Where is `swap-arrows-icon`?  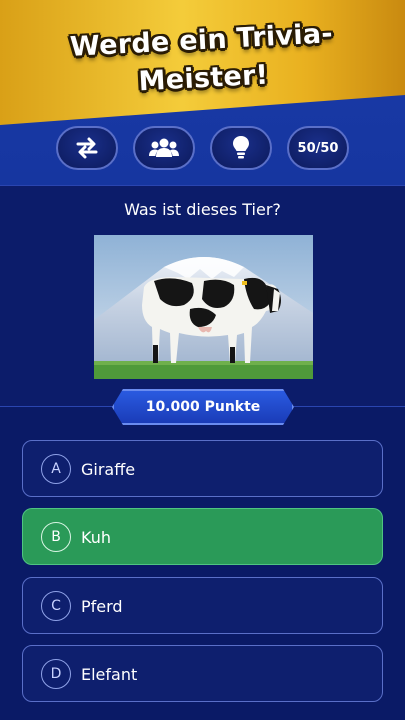 swap-arrows-icon is located at coordinates (87, 148).